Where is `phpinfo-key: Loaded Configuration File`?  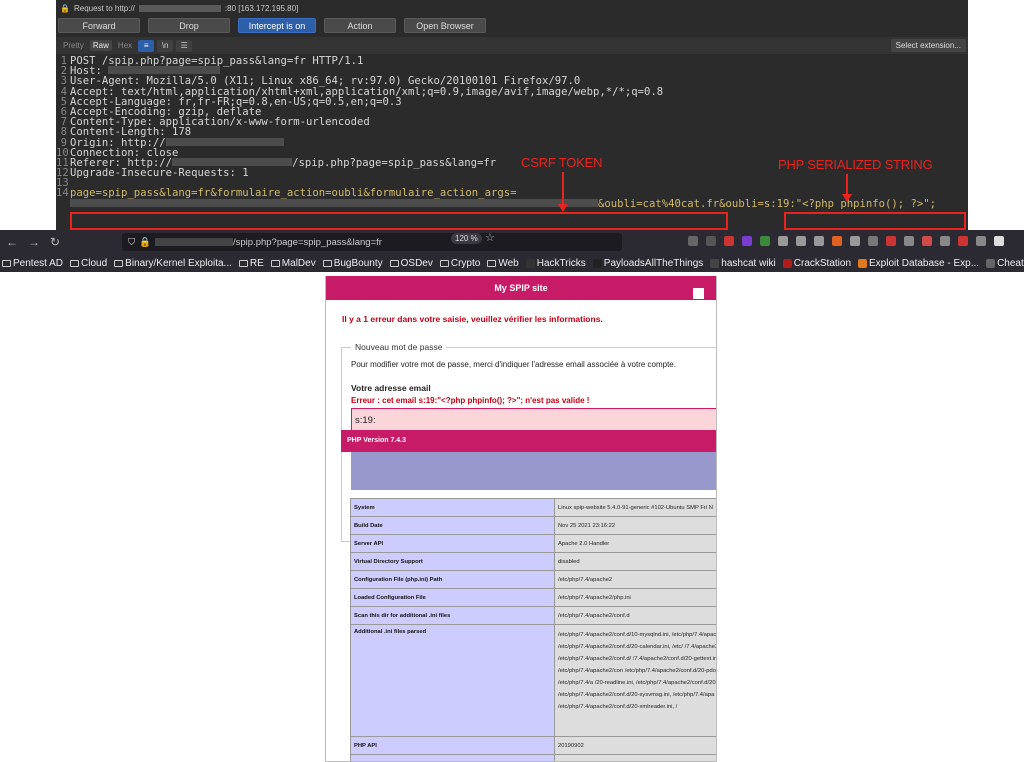
phpinfo-key: Loaded Configuration File is located at coordinates (452, 597).